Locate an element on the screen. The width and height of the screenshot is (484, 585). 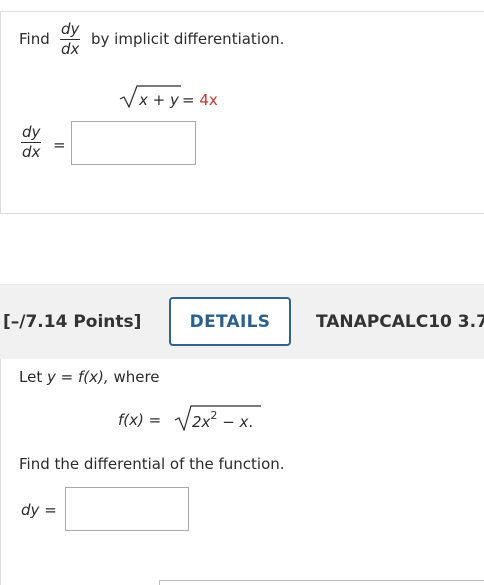
dy-label: dy = is located at coordinates (39, 510).